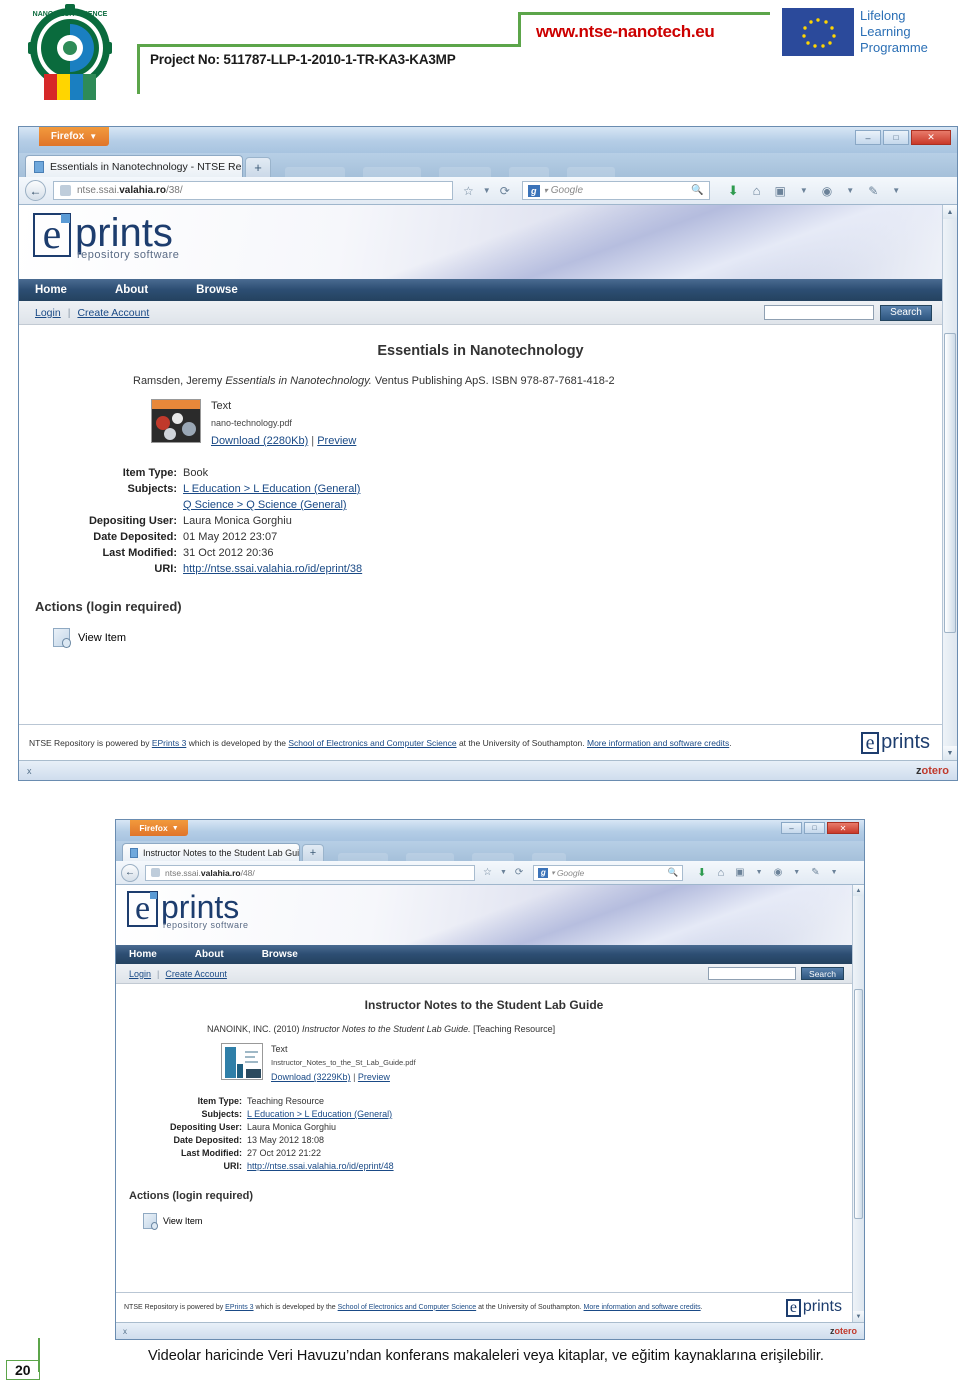 The image size is (960, 1399). I want to click on llp-line-1: Lifelong, so click(883, 15).